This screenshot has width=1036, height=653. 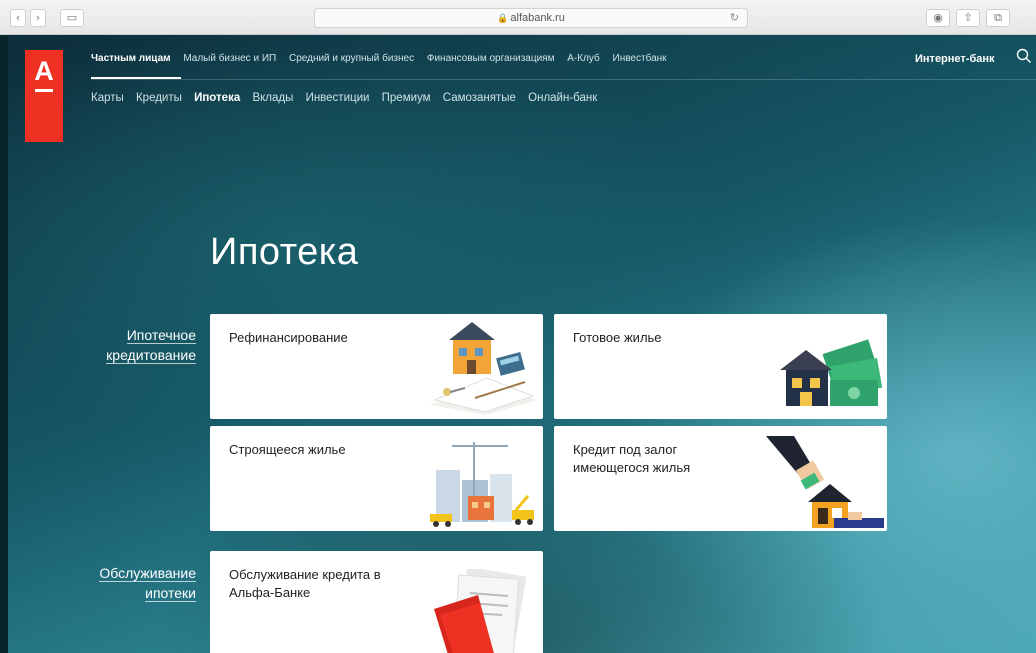 I want to click on nav-investbank: Инвестбанк, so click(x=640, y=58).